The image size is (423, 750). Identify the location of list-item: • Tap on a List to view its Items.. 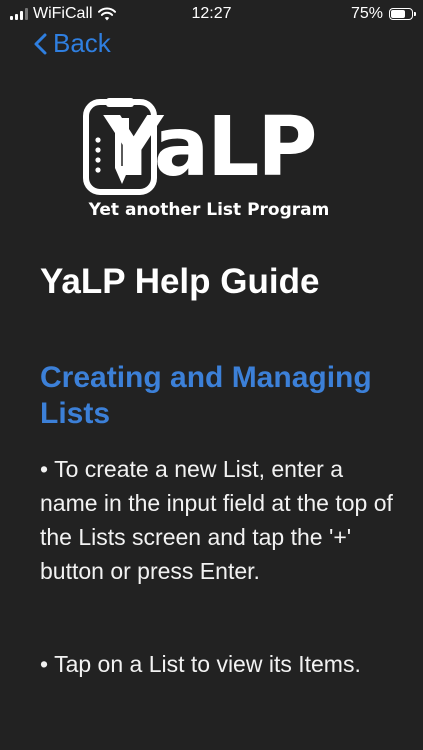
(220, 664).